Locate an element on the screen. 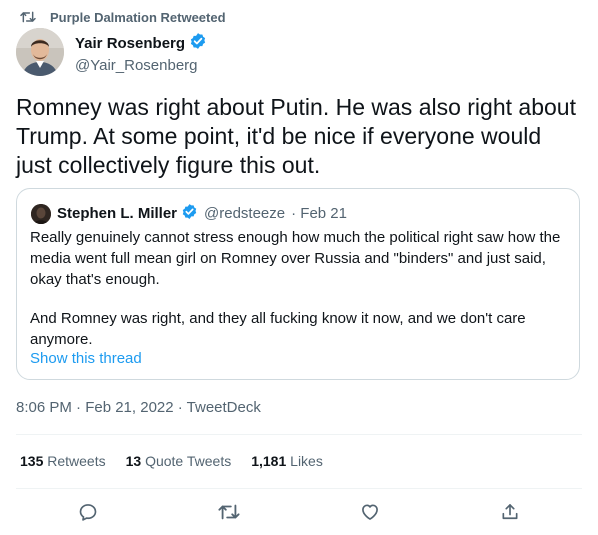  likes-label: Likes is located at coordinates (306, 461).